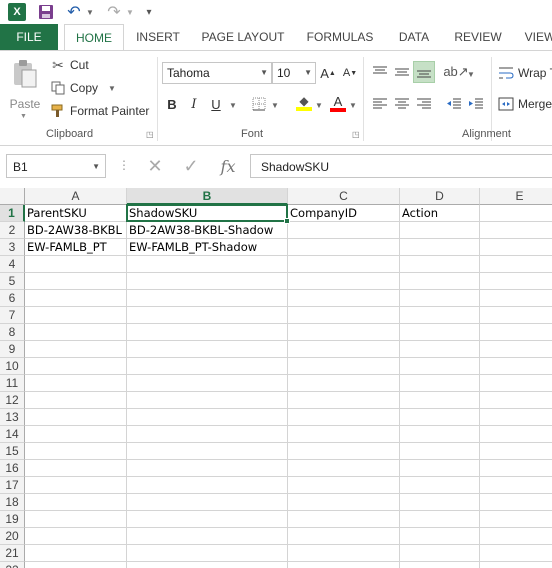  Describe the element at coordinates (76, 281) in the screenshot. I see `cell-a5` at that location.